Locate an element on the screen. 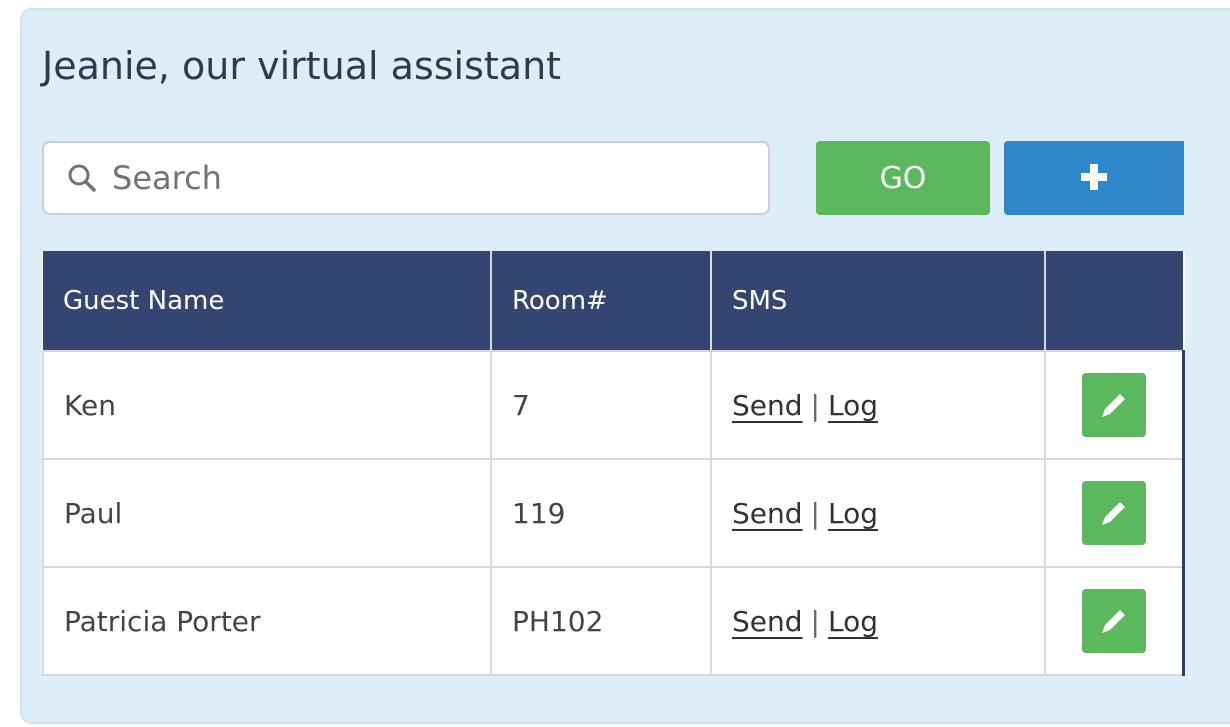 This screenshot has height=727, width=1230. go-button: GO is located at coordinates (903, 178).